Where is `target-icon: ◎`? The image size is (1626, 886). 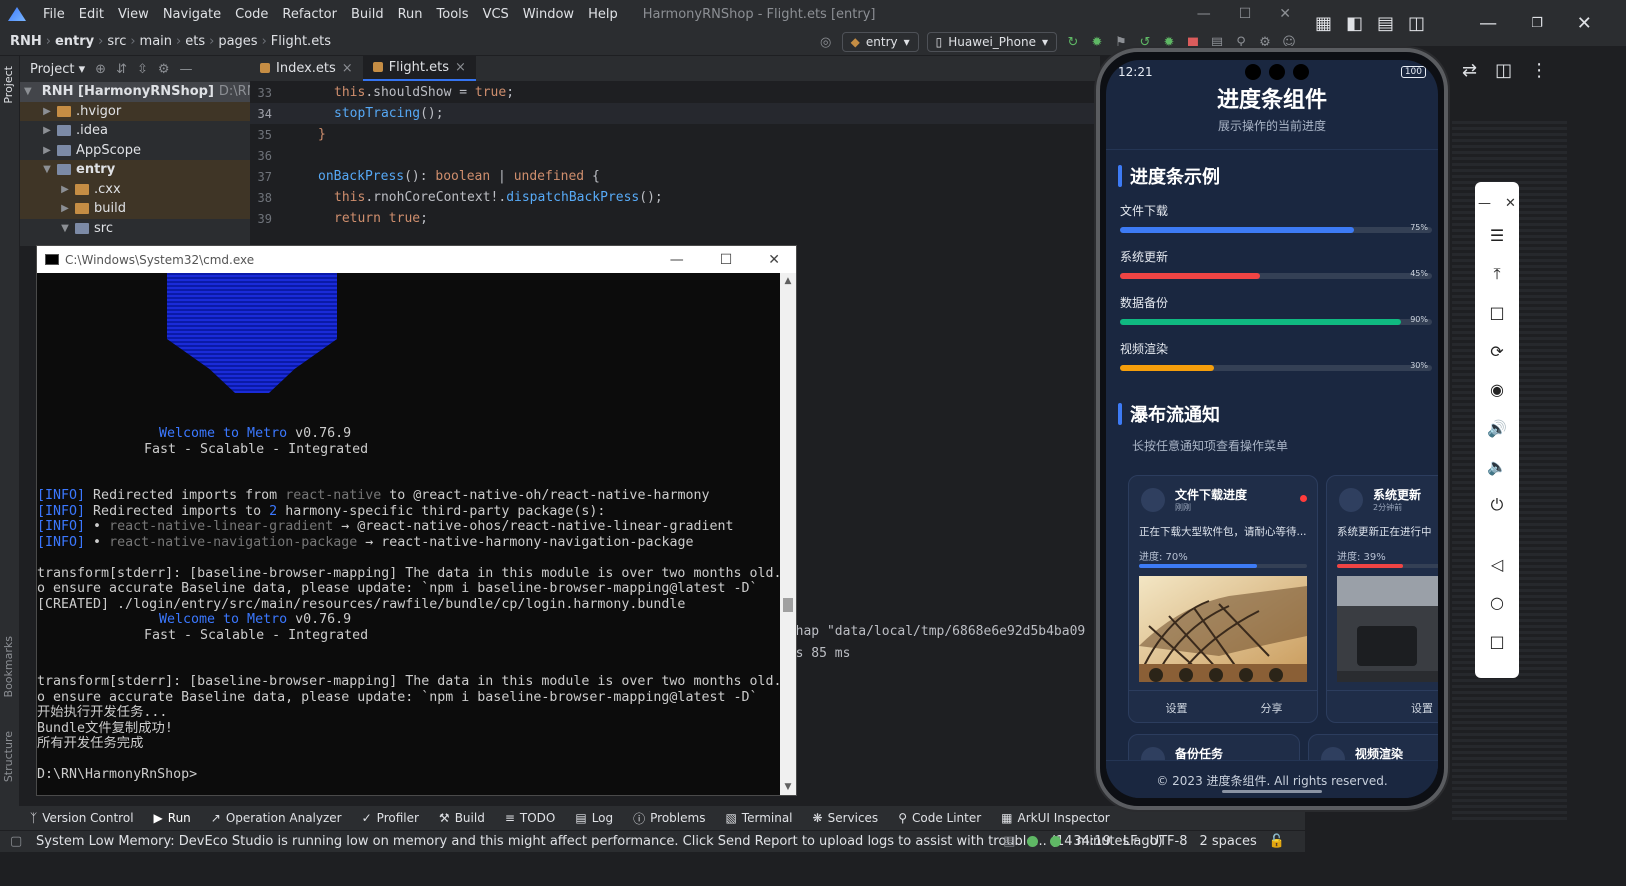
target-icon: ◎ is located at coordinates (826, 42).